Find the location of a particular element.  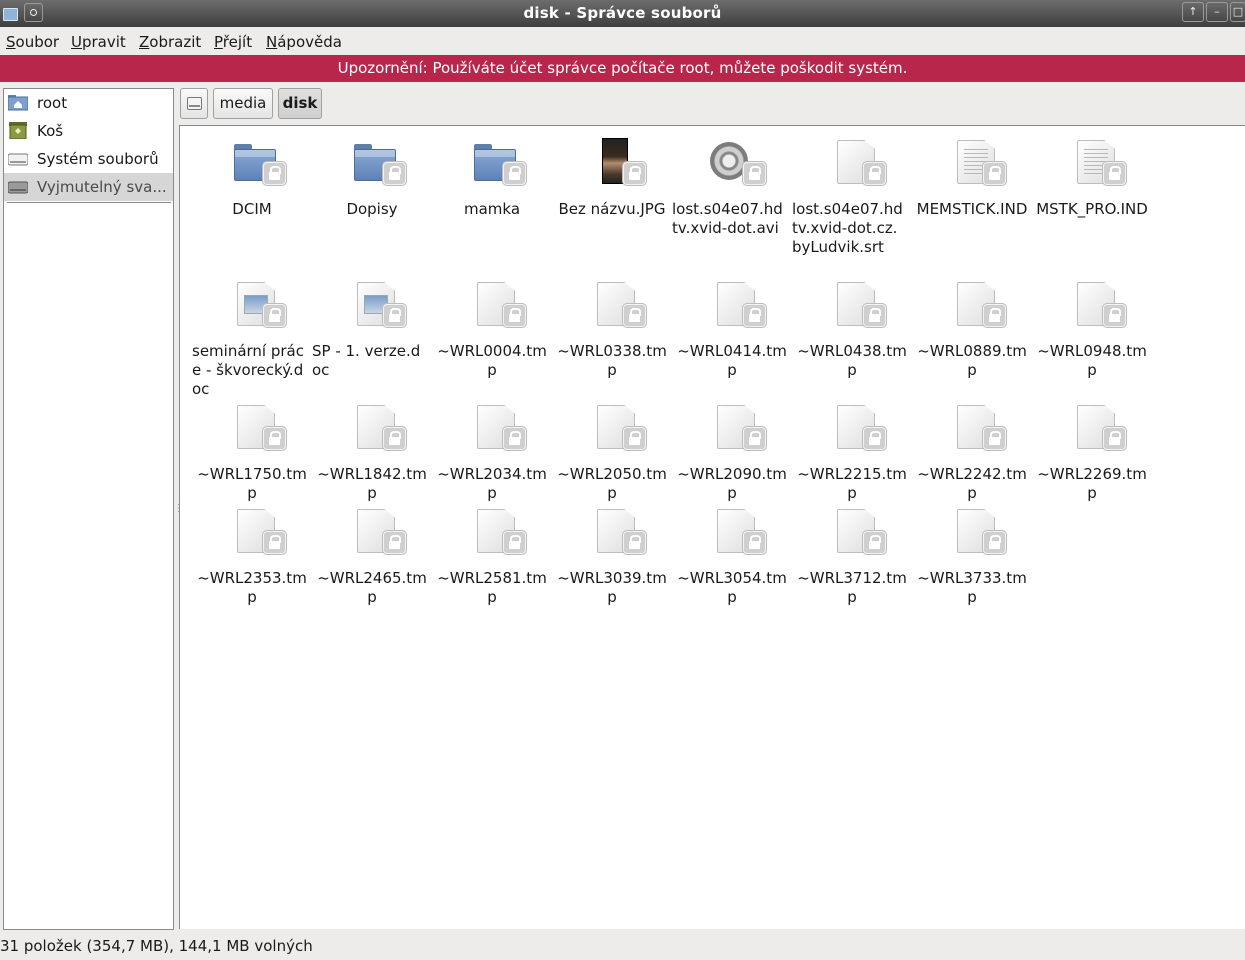

file-item: ~WRL0889.tmp is located at coordinates (972, 340).